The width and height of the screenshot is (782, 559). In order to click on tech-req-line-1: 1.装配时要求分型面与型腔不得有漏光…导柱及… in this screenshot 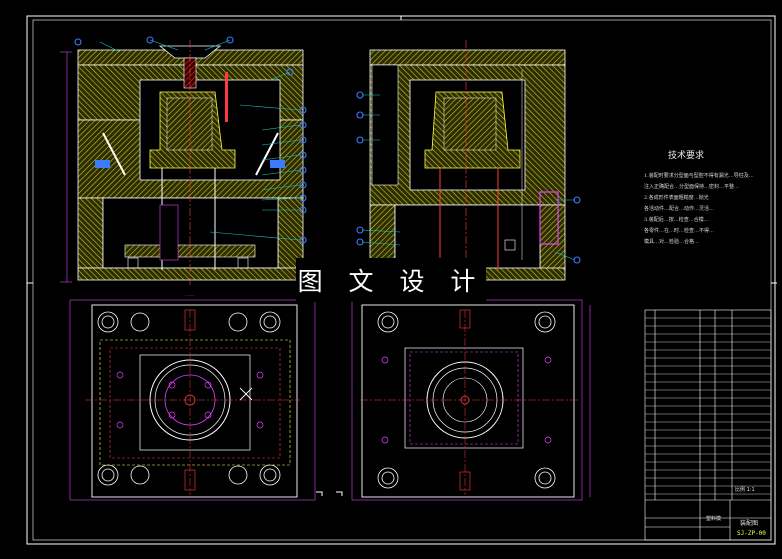, I will do `click(699, 176)`.